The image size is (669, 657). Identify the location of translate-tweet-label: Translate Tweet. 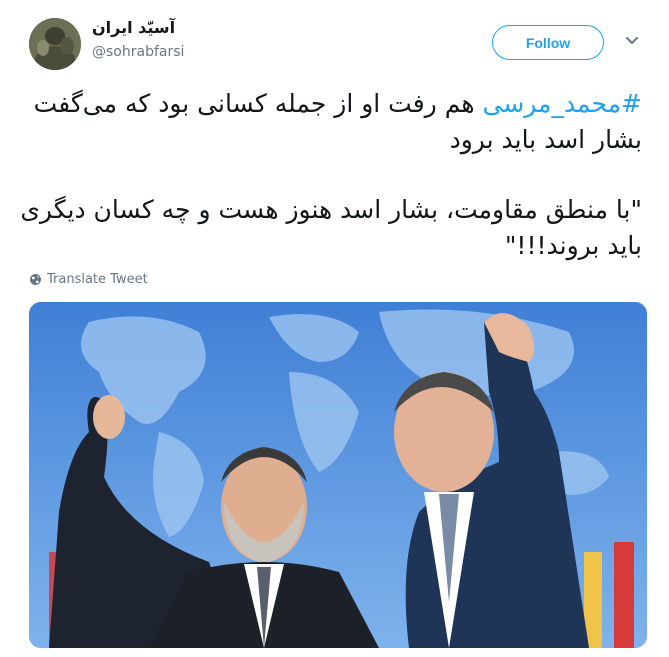
(97, 279).